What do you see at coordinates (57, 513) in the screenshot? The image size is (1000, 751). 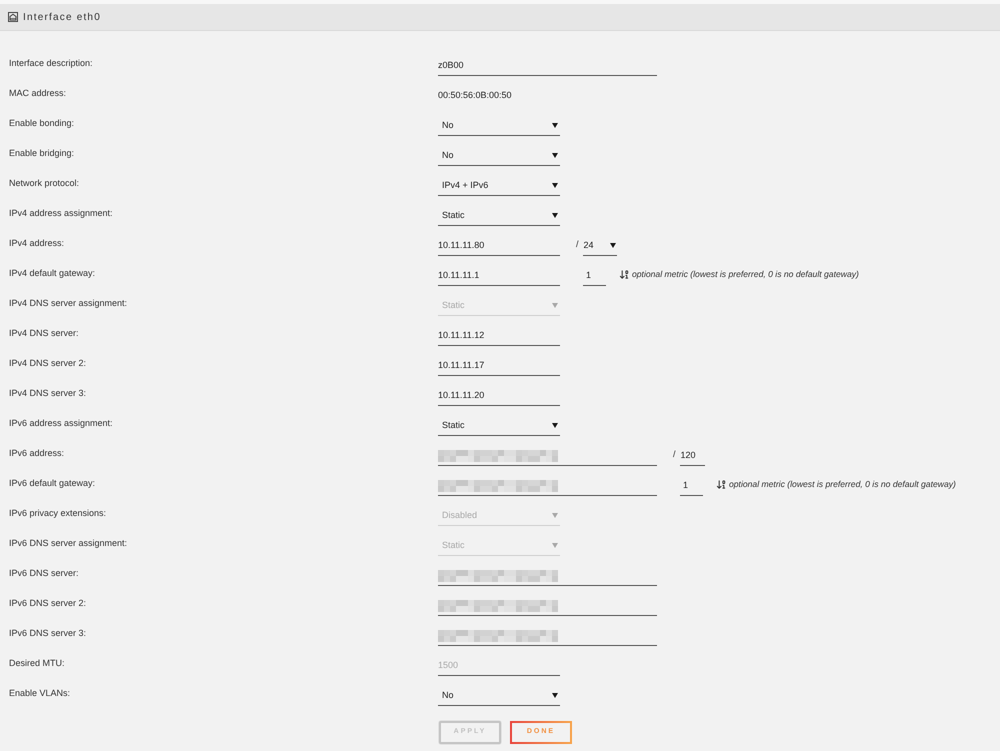 I see `field-label: IPv6 privacy extensions:` at bounding box center [57, 513].